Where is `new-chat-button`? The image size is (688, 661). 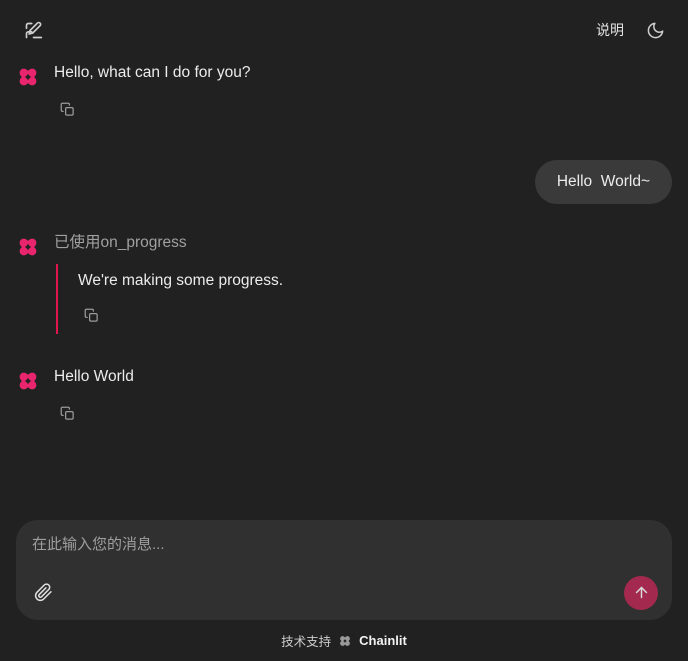 new-chat-button is located at coordinates (33, 30).